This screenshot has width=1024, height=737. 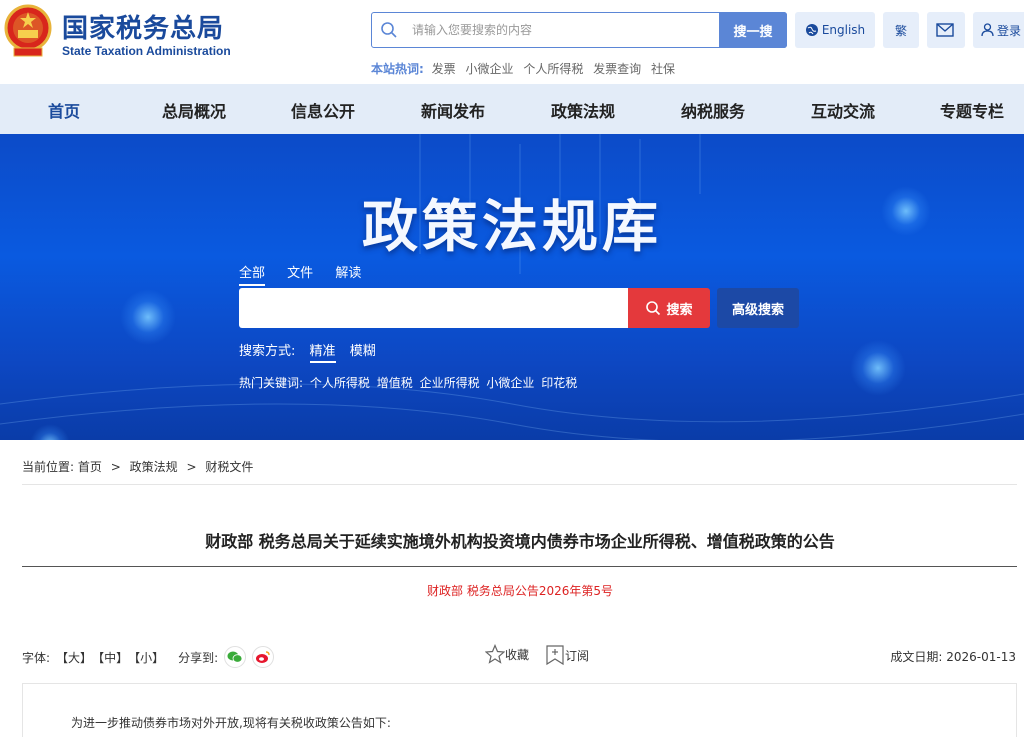 What do you see at coordinates (972, 110) in the screenshot?
I see `nav-item-special-topics: 专题专栏` at bounding box center [972, 110].